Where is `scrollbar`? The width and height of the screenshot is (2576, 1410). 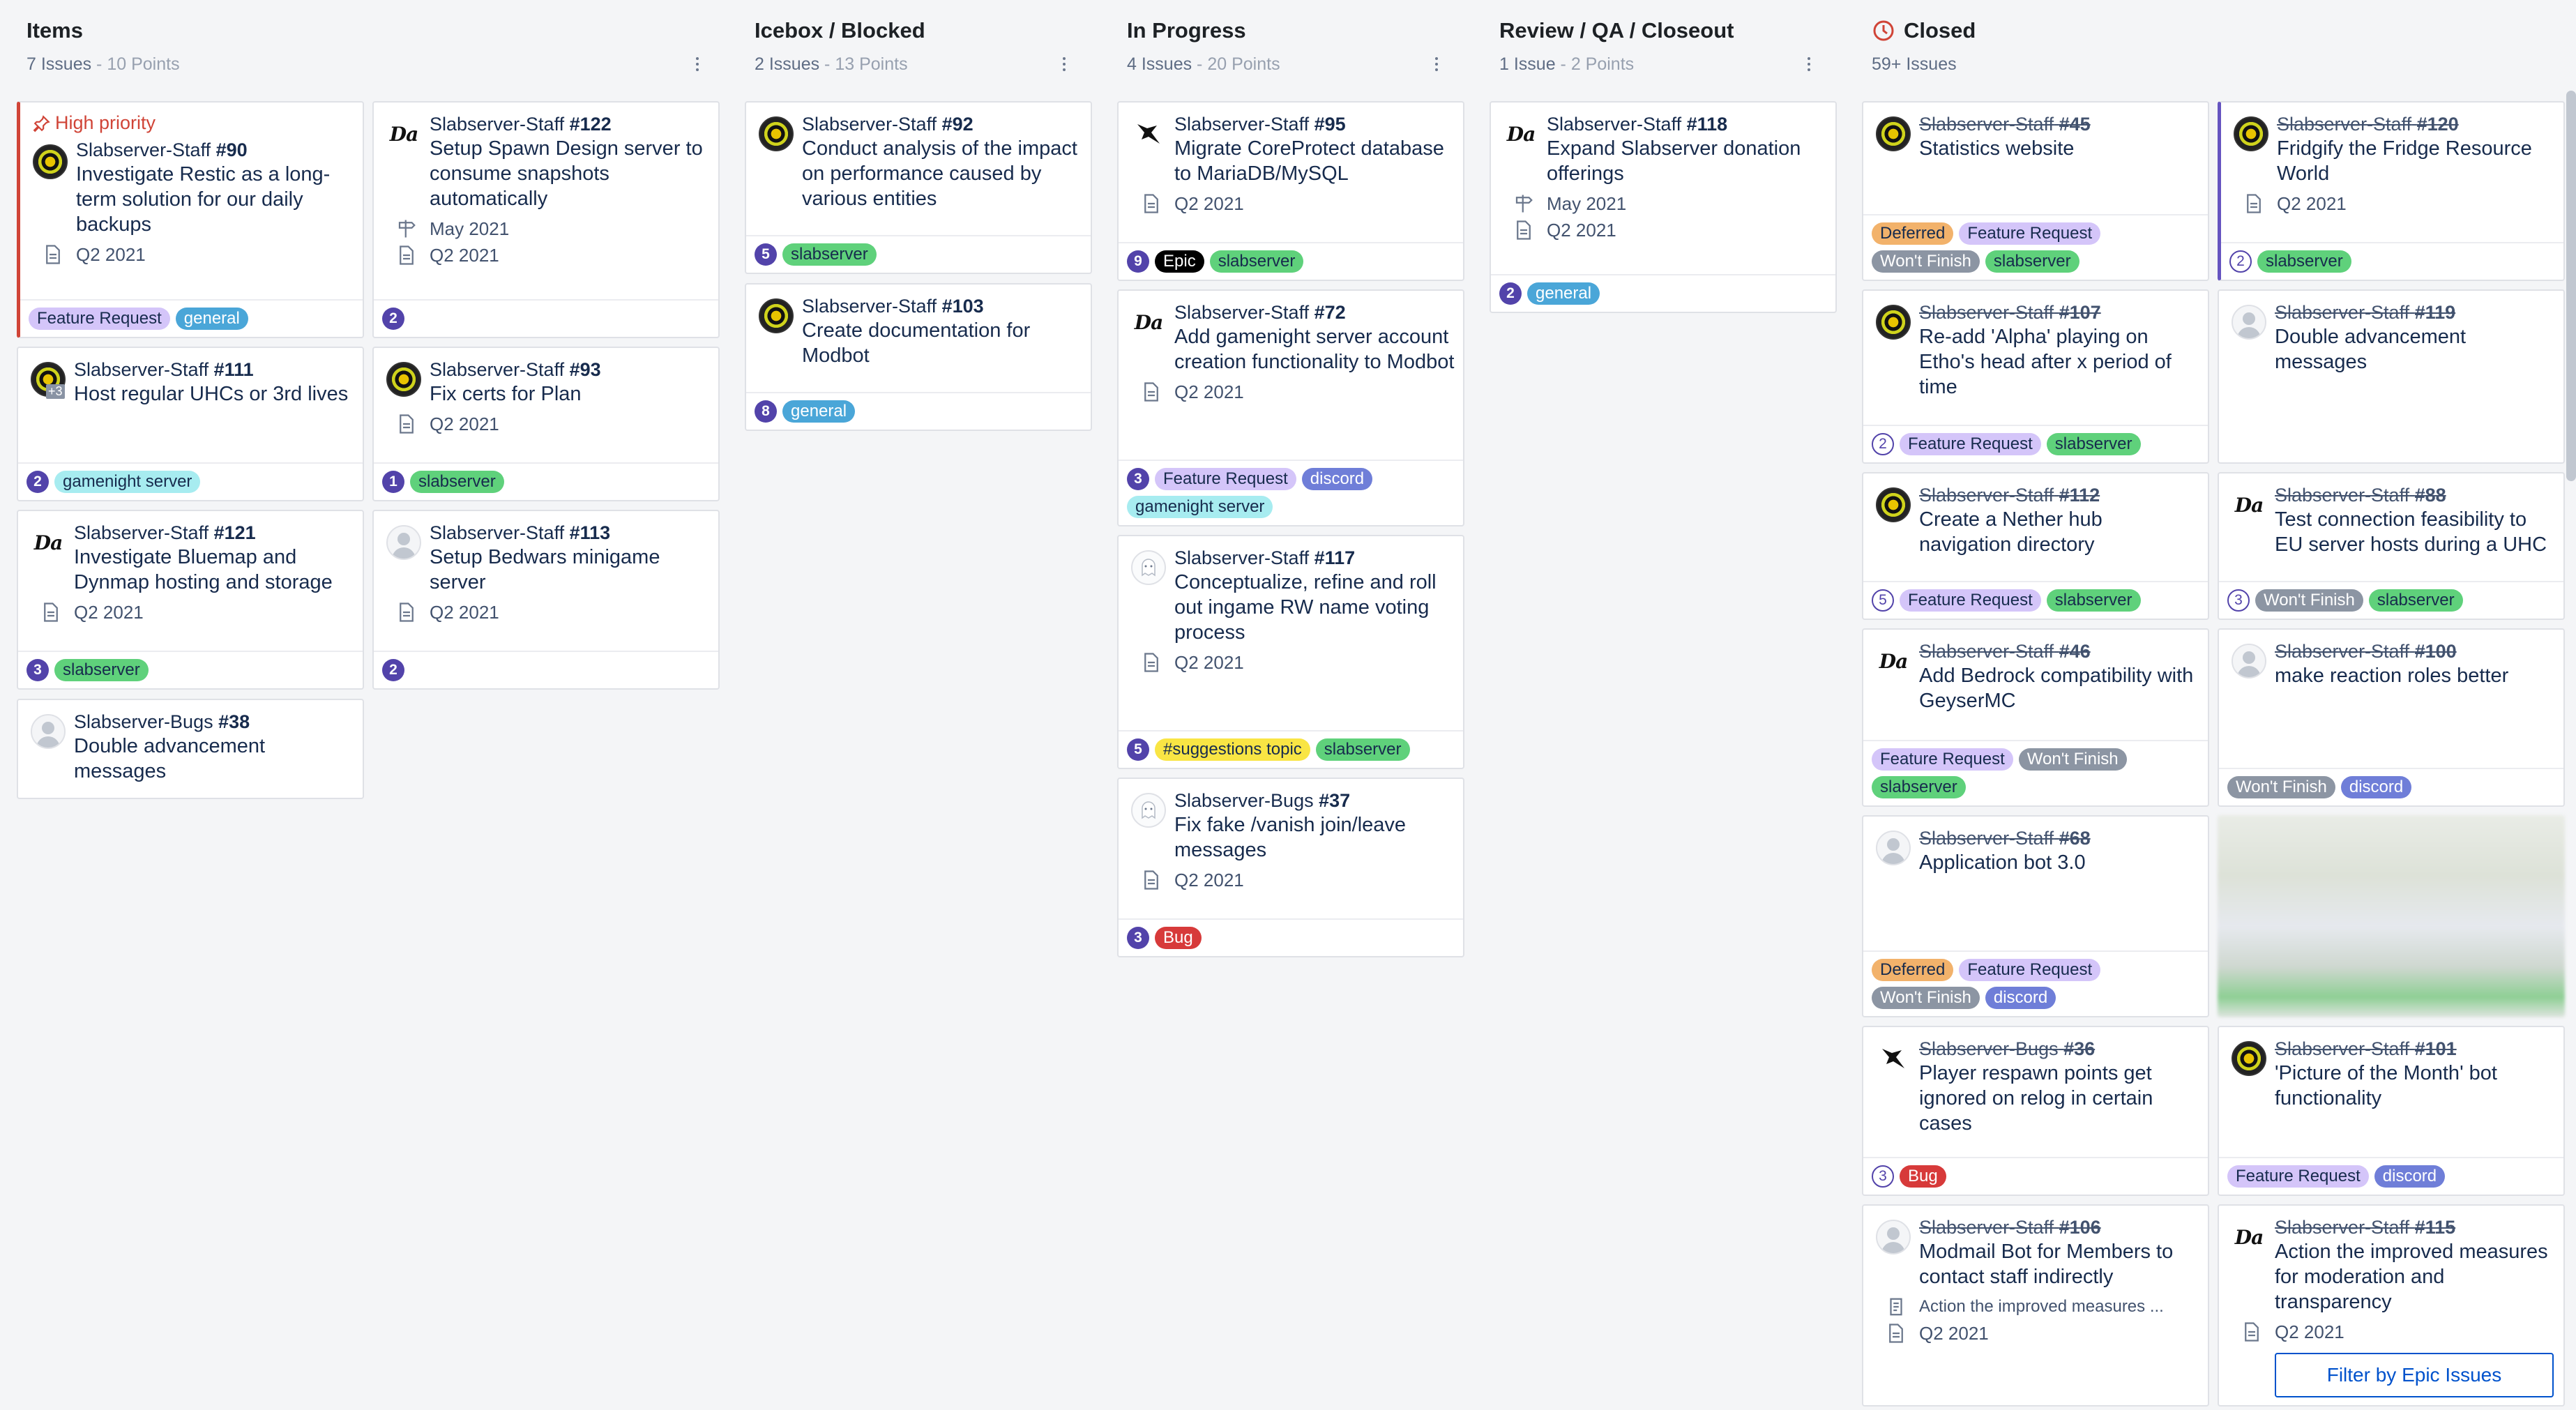 scrollbar is located at coordinates (2571, 286).